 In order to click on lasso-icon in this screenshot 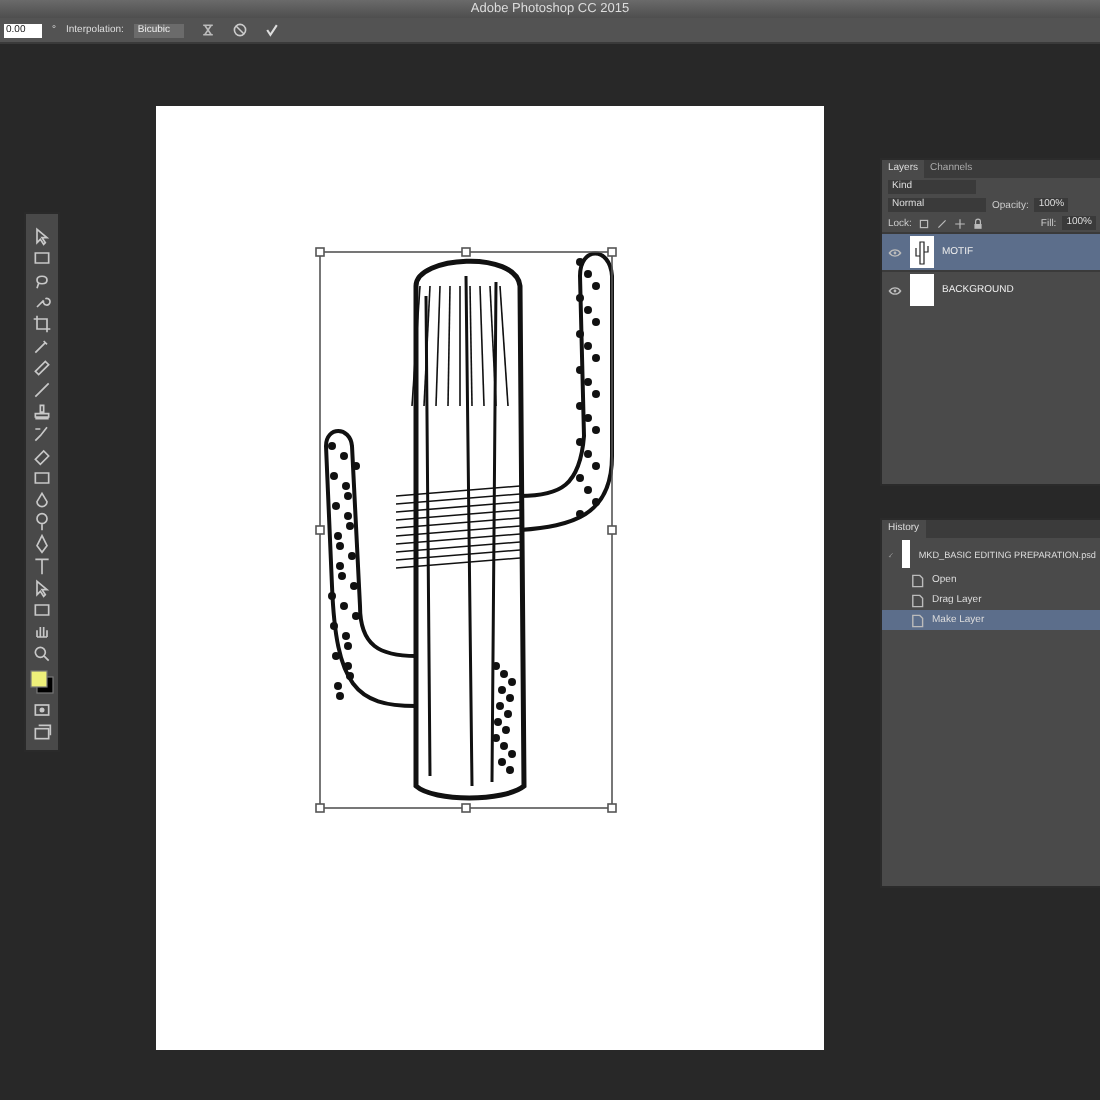, I will do `click(42, 280)`.